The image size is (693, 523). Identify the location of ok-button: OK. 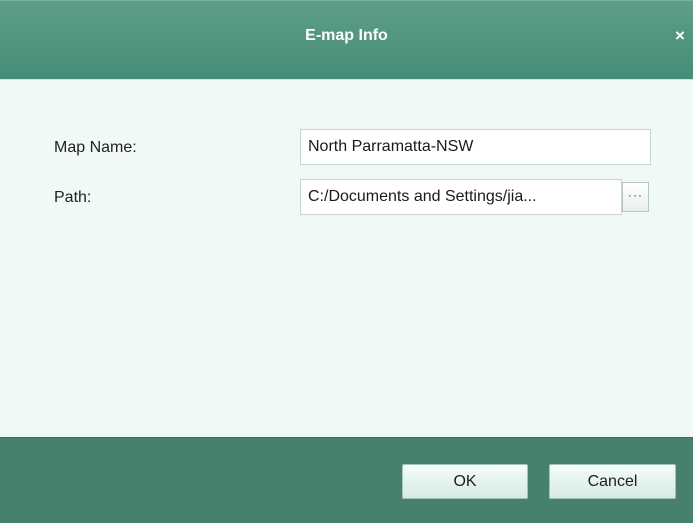
(465, 481).